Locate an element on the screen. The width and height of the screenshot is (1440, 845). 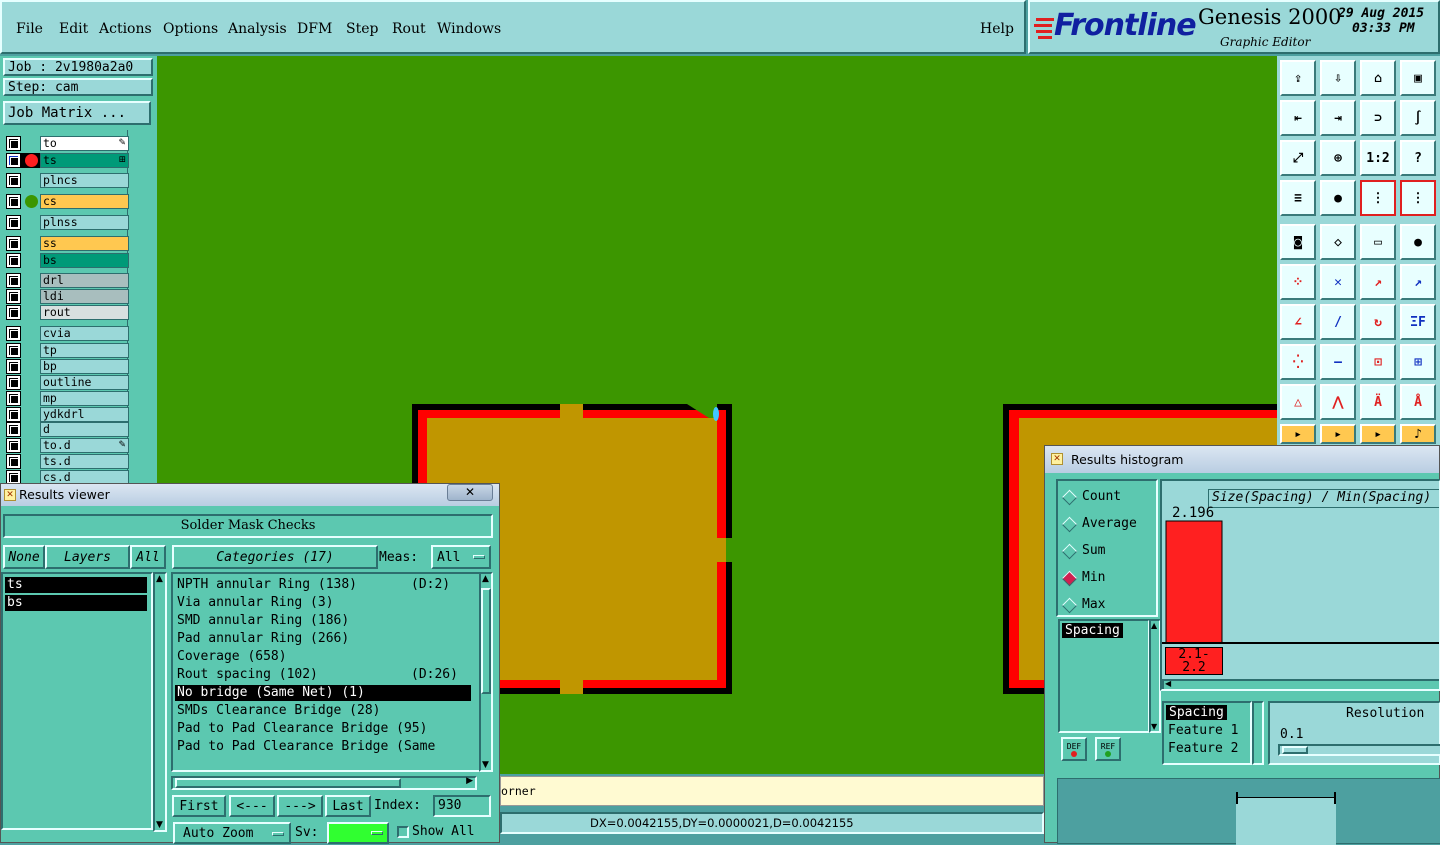
category-item: Pad to Pad Clearance Bridge (95) is located at coordinates (323, 729).